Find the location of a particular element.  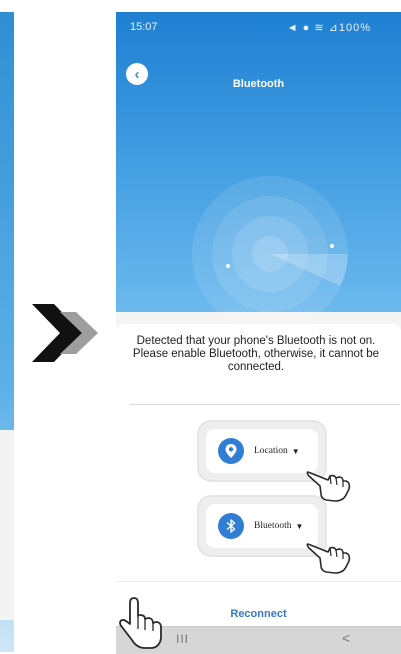

previous-screen-edge is located at coordinates (7, 332).